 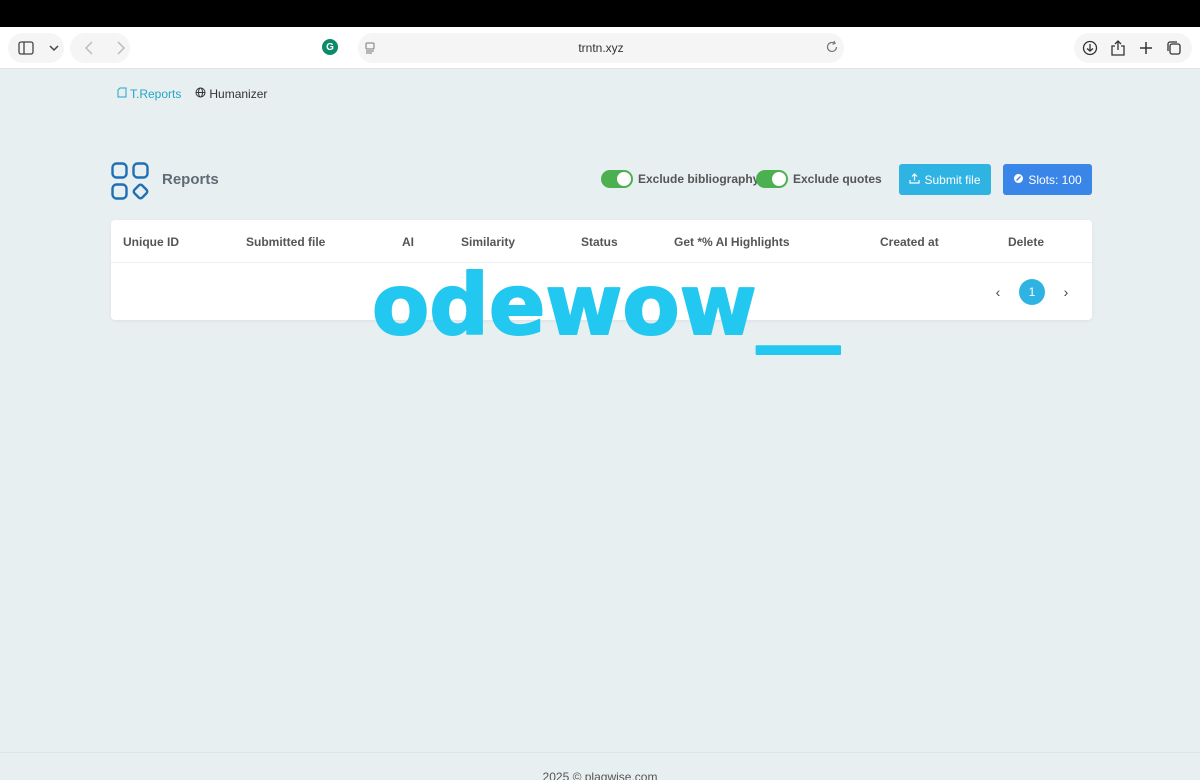 What do you see at coordinates (699, 179) in the screenshot?
I see `exclude-bibliography-label: Exclude bibliography` at bounding box center [699, 179].